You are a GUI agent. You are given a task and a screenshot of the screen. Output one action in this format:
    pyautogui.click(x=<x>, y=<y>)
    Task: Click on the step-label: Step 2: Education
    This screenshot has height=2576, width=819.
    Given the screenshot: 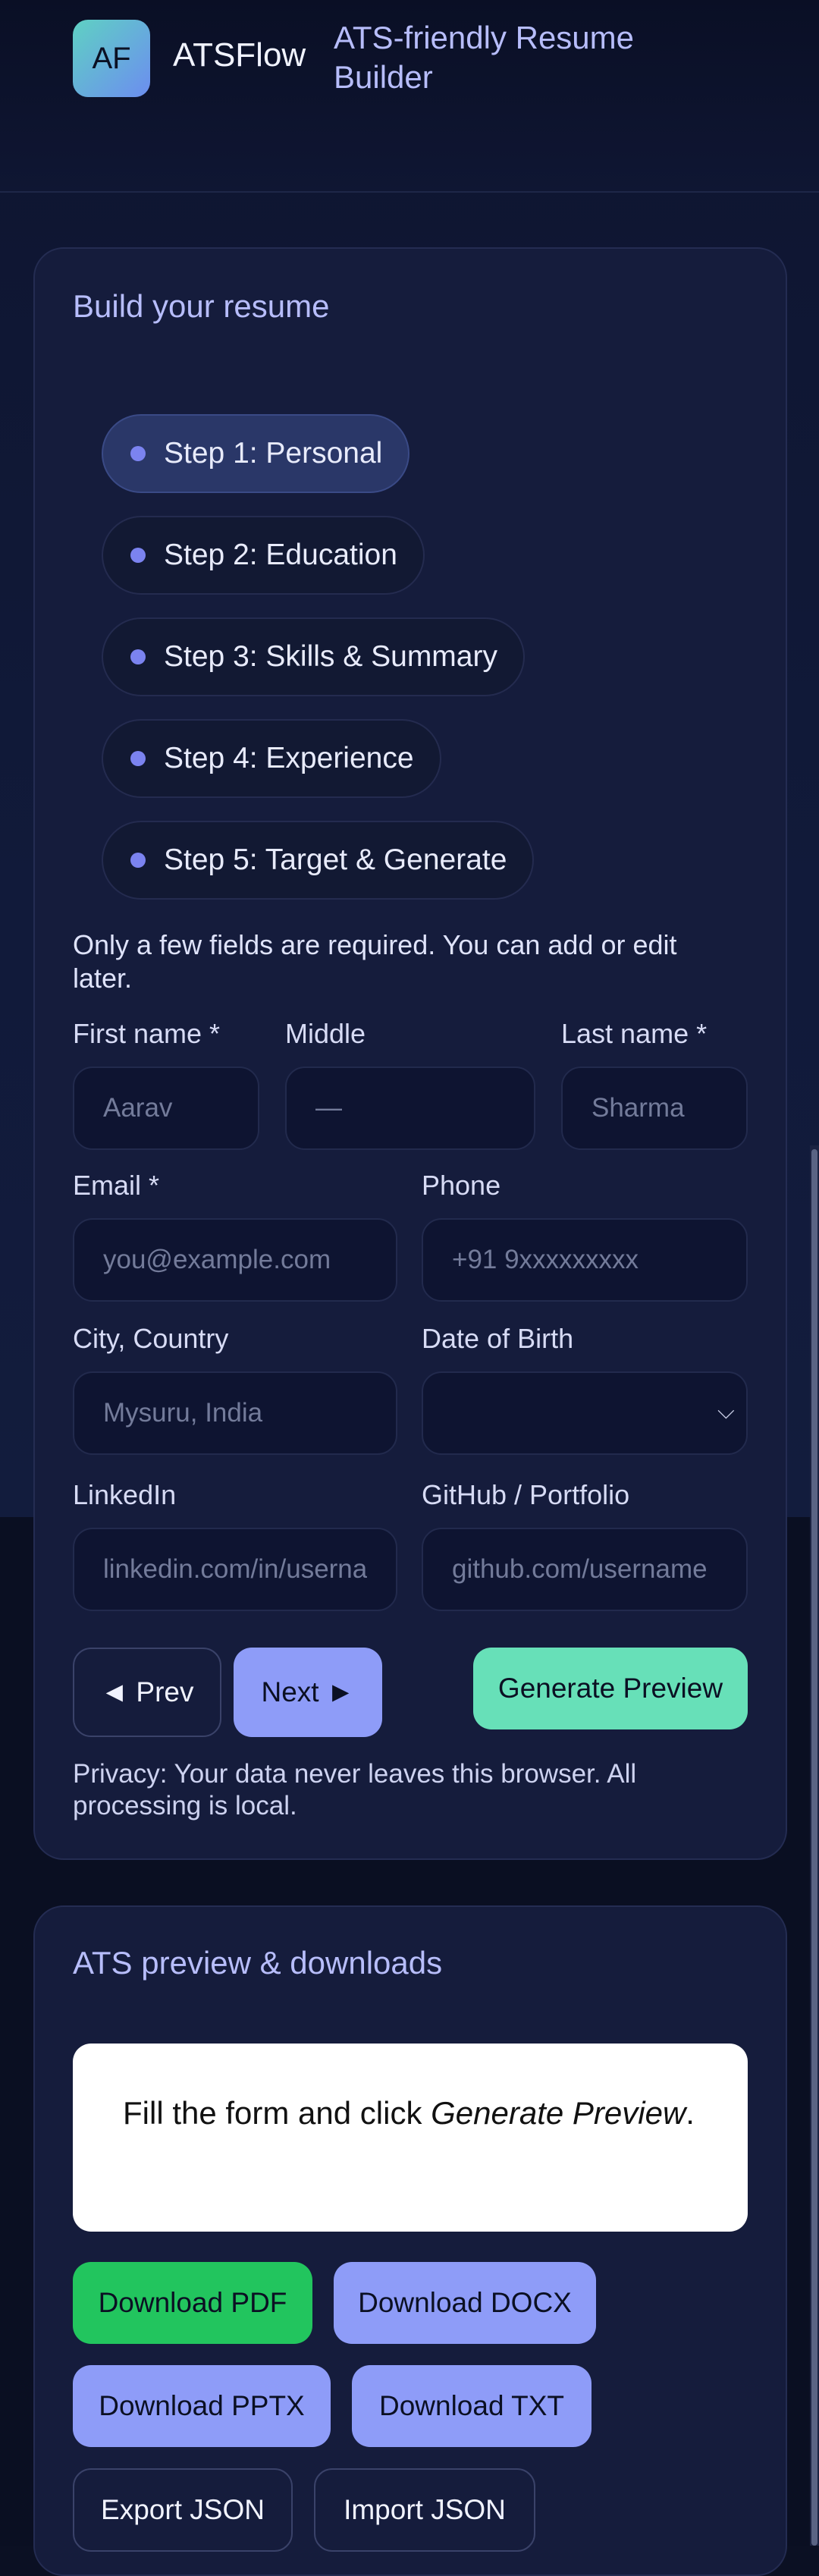 What is the action you would take?
    pyautogui.click(x=280, y=555)
    